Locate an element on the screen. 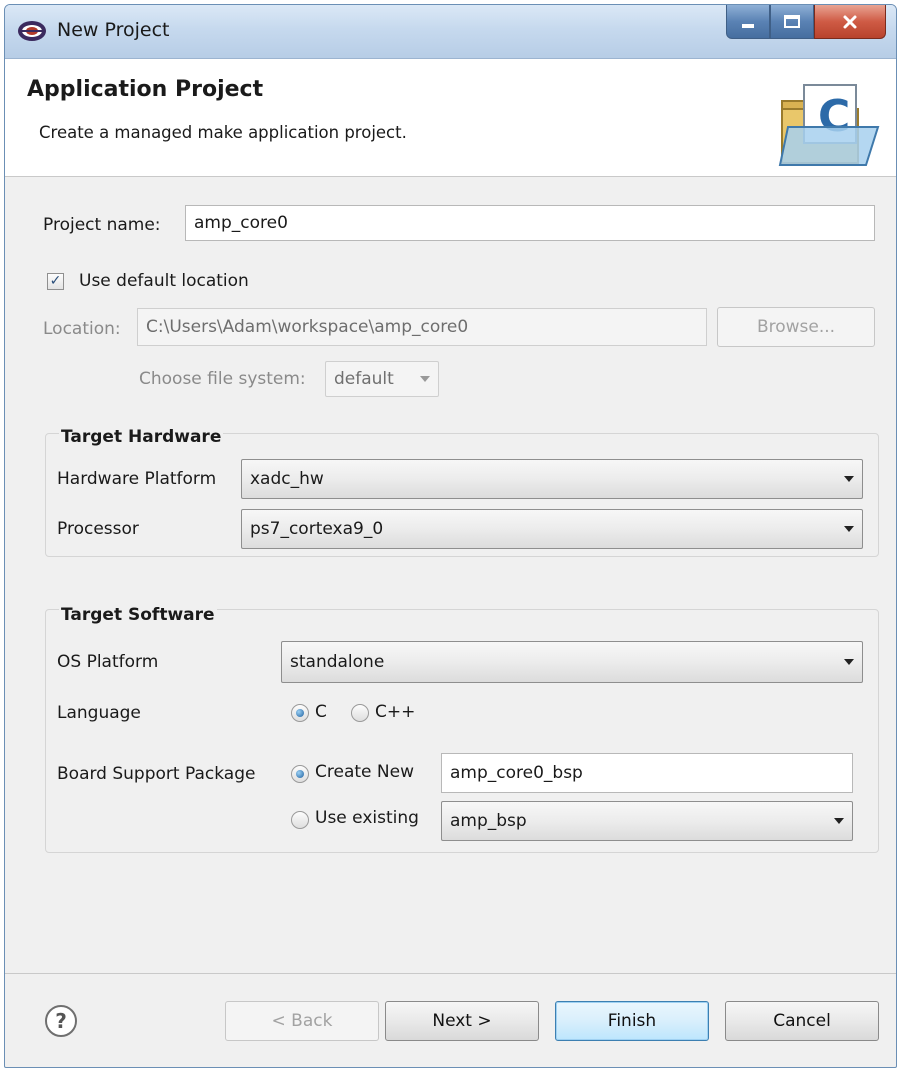  file-system-select: default is located at coordinates (382, 379).